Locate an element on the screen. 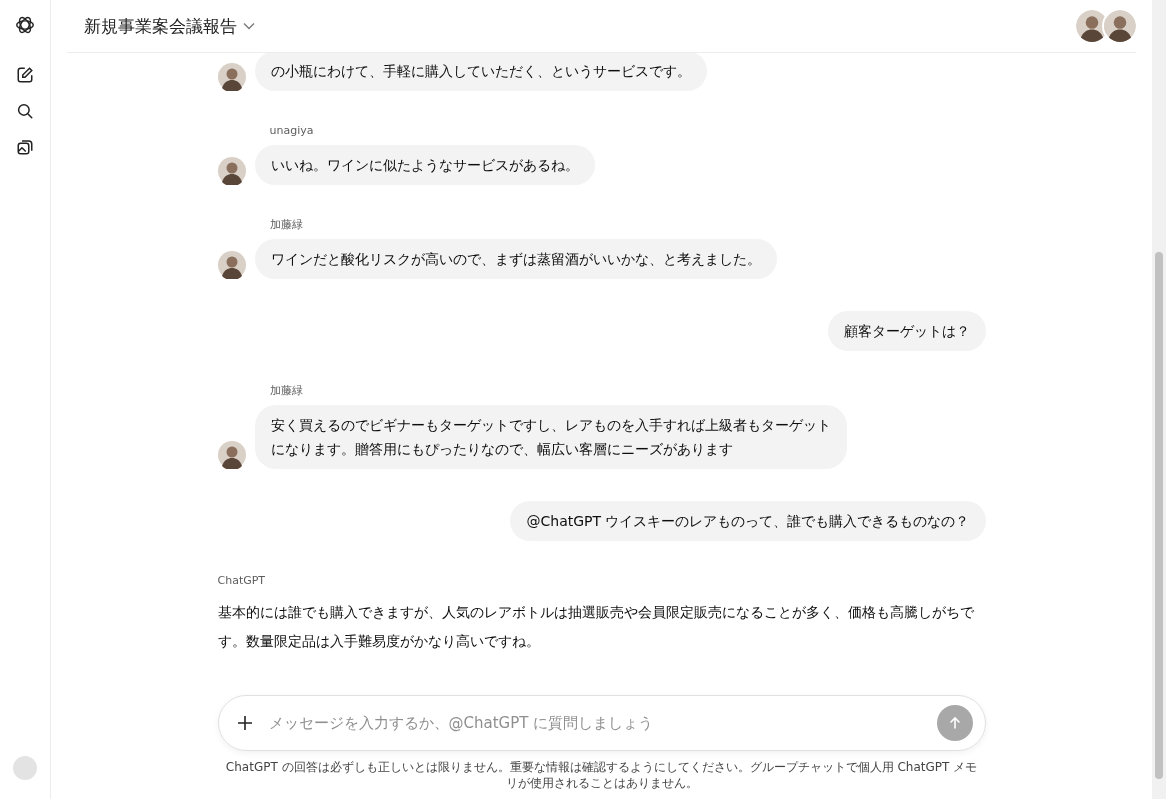 The image size is (1166, 799). chat-title: 新規事業案会議報告 is located at coordinates (160, 26).